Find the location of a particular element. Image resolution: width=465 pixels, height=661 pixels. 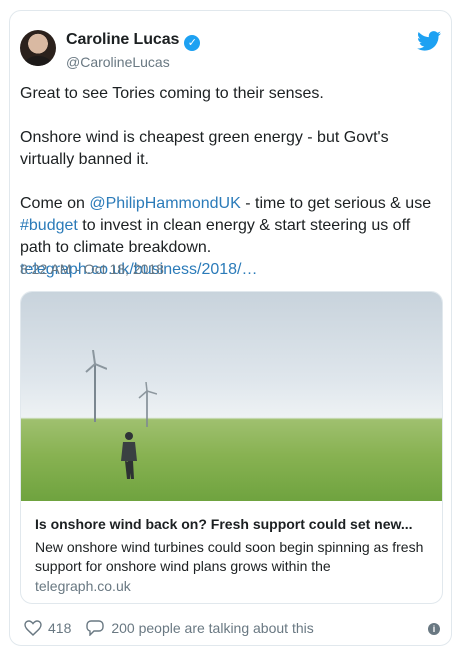

verified-icon: ✓ is located at coordinates (192, 43).